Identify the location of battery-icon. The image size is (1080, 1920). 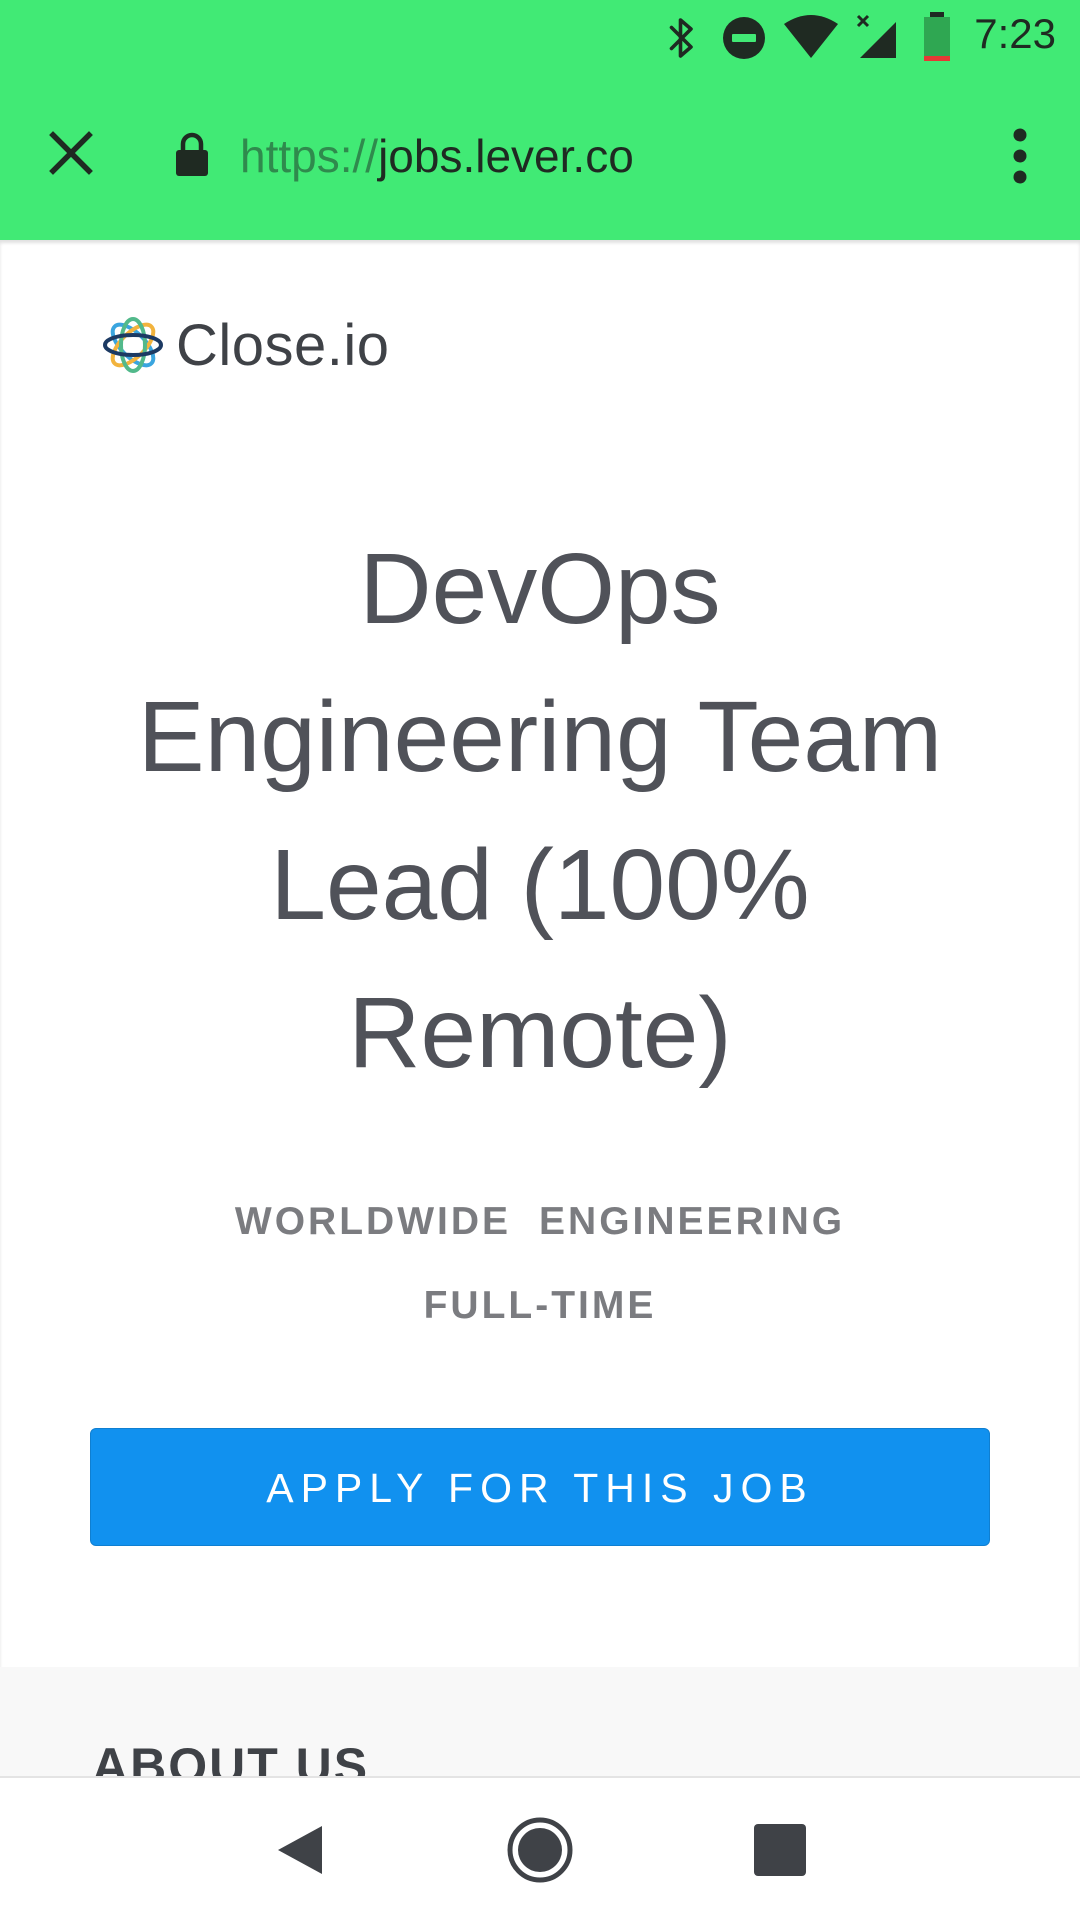
(937, 36).